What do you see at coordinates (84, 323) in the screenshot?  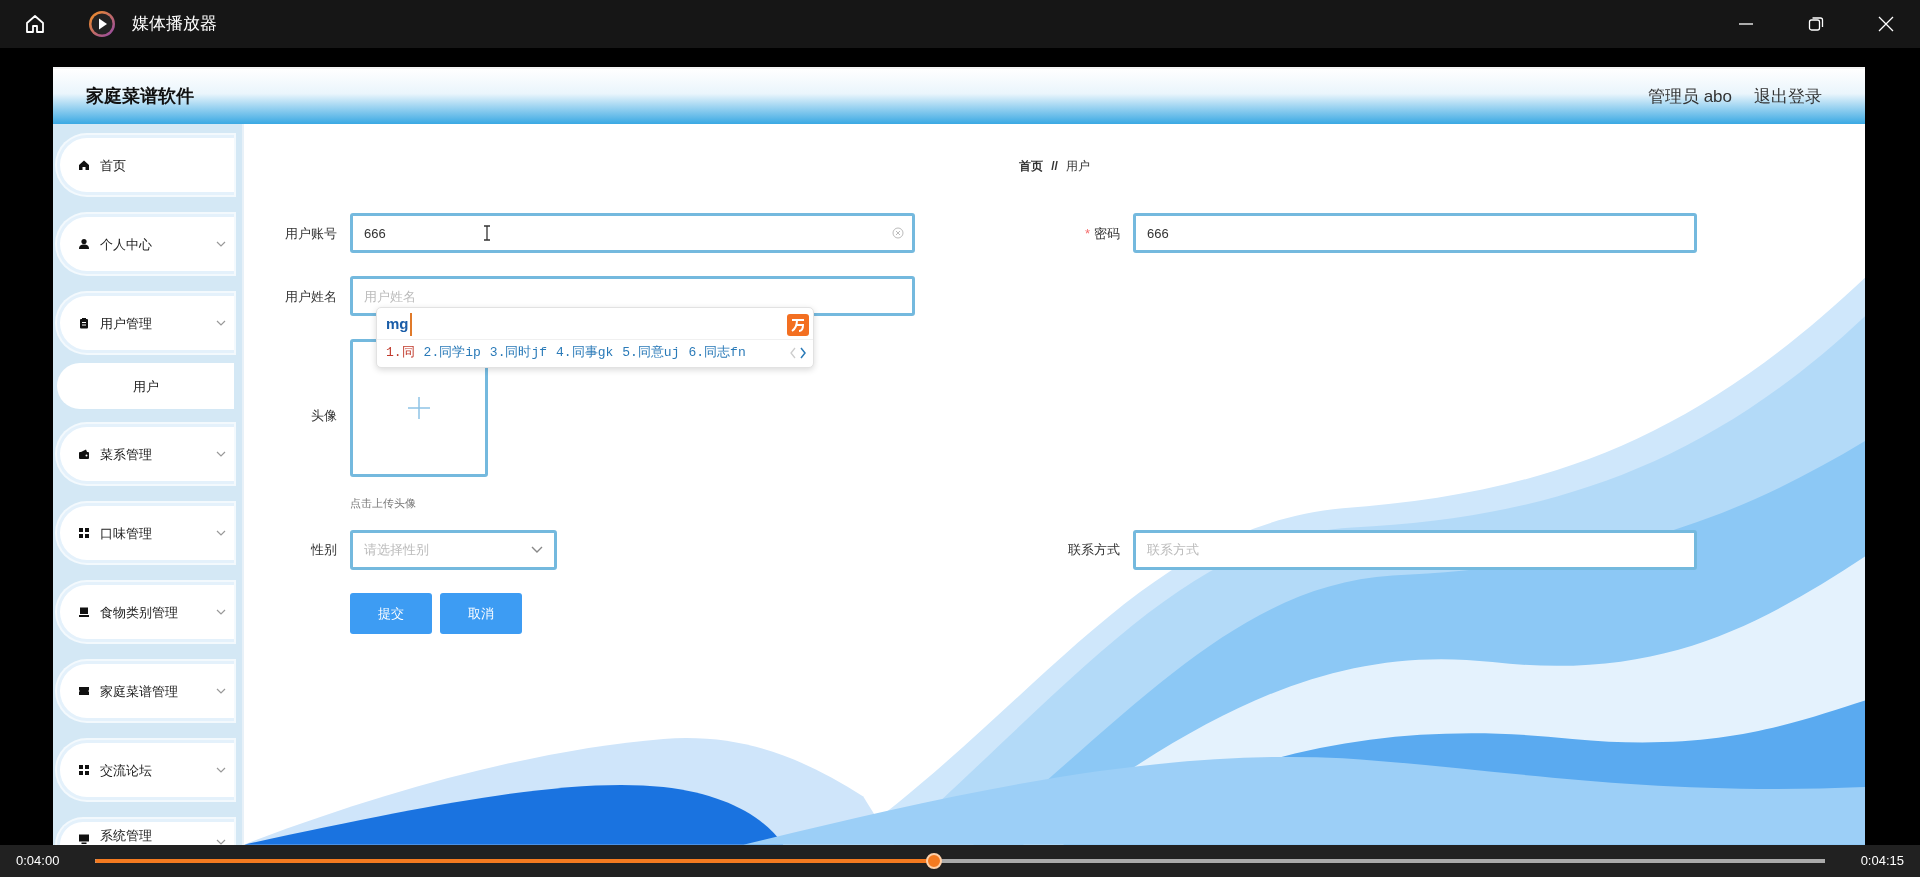 I see `clipboard-icon` at bounding box center [84, 323].